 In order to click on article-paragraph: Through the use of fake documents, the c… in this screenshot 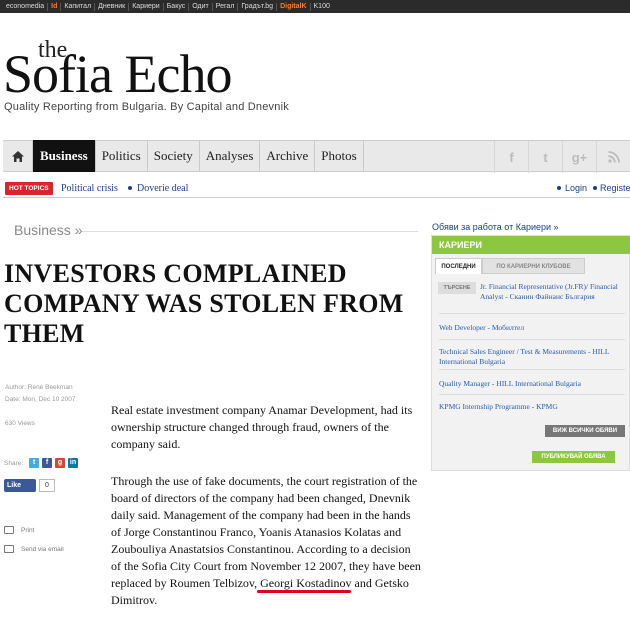, I will do `click(266, 540)`.